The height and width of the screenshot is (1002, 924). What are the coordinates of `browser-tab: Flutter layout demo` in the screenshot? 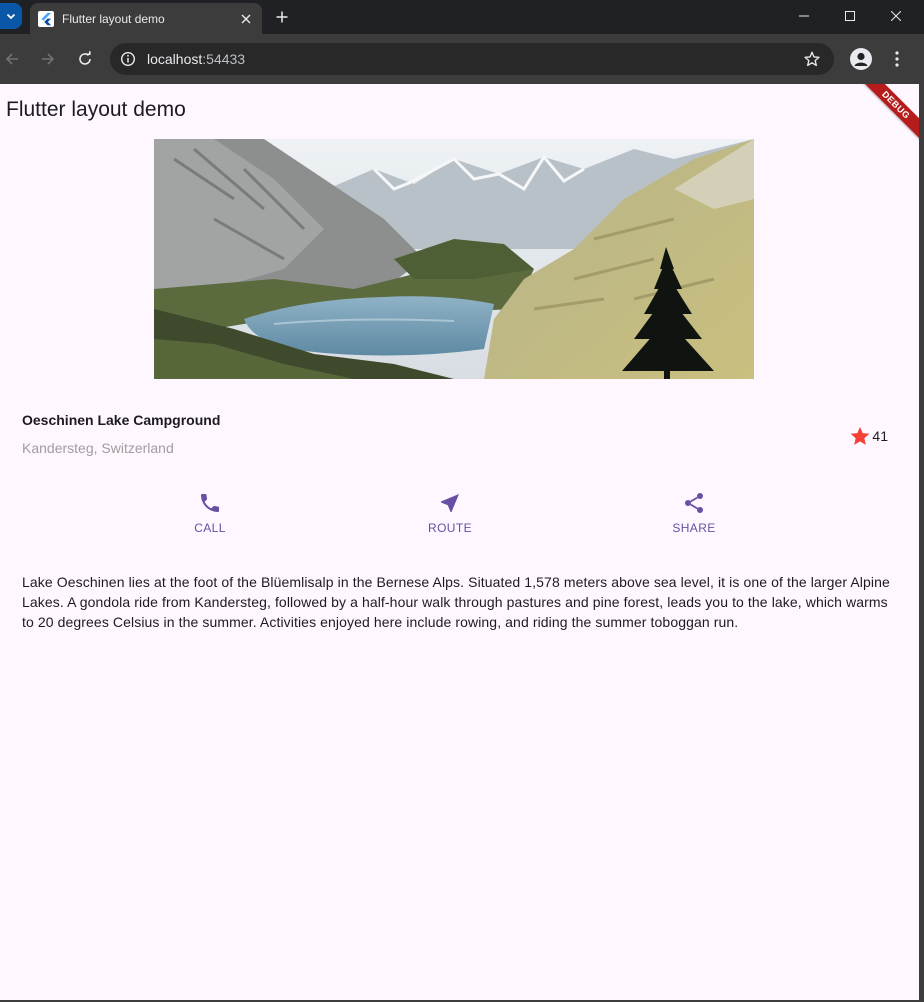 It's located at (146, 18).